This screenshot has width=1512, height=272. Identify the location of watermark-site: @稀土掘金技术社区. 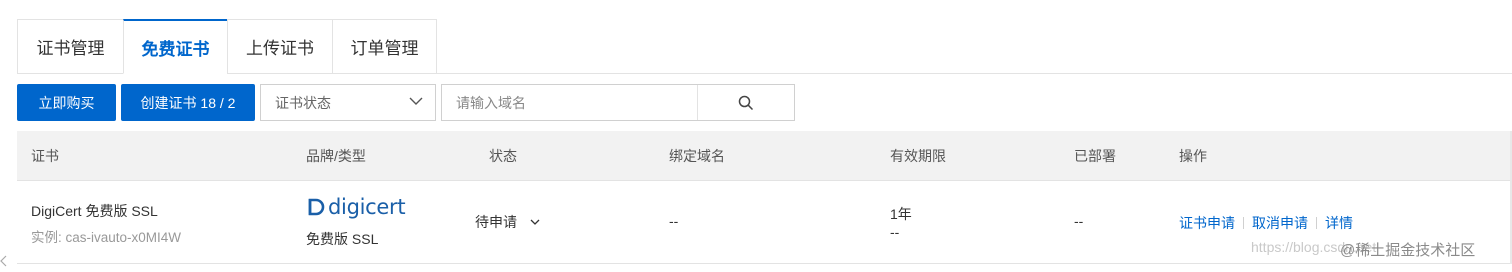
(1408, 250).